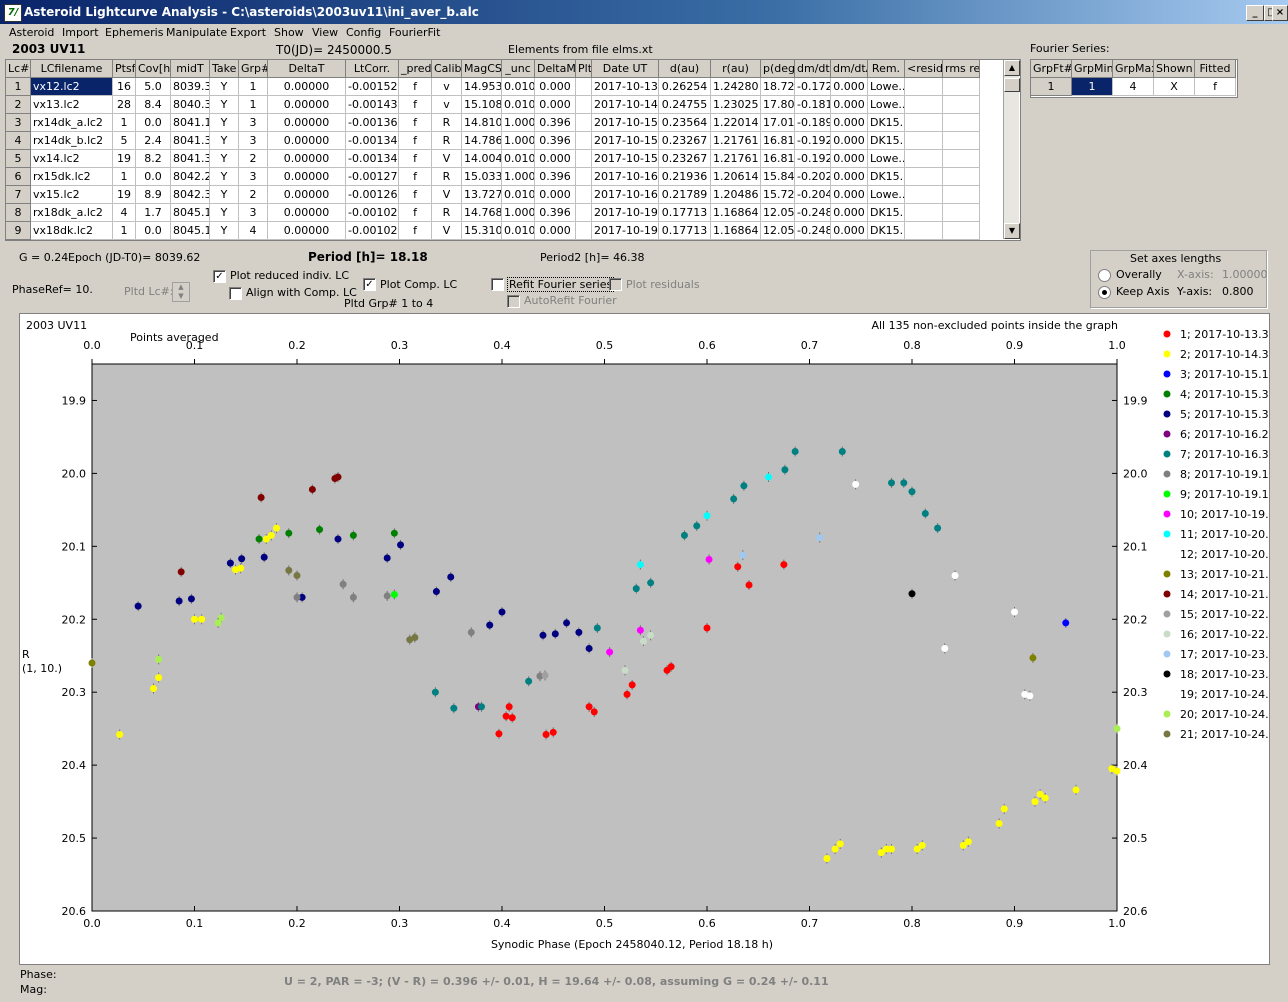 The width and height of the screenshot is (1288, 1002). Describe the element at coordinates (961, 69) in the screenshot. I see `column-header: rms res` at that location.